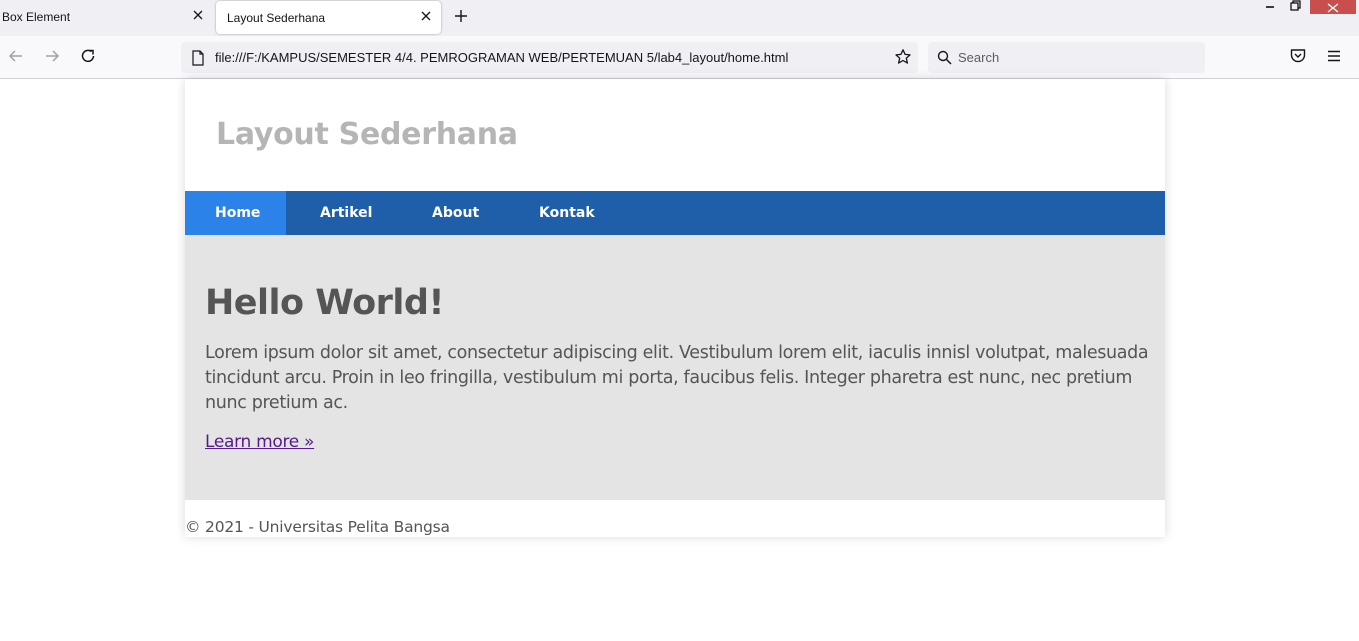  Describe the element at coordinates (88, 56) in the screenshot. I see `reload-icon` at that location.